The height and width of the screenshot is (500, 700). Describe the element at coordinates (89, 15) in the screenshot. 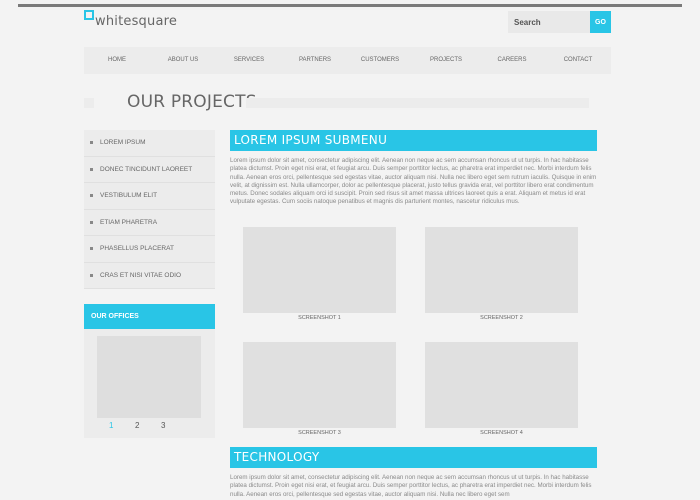

I see `logo-square-icon` at that location.